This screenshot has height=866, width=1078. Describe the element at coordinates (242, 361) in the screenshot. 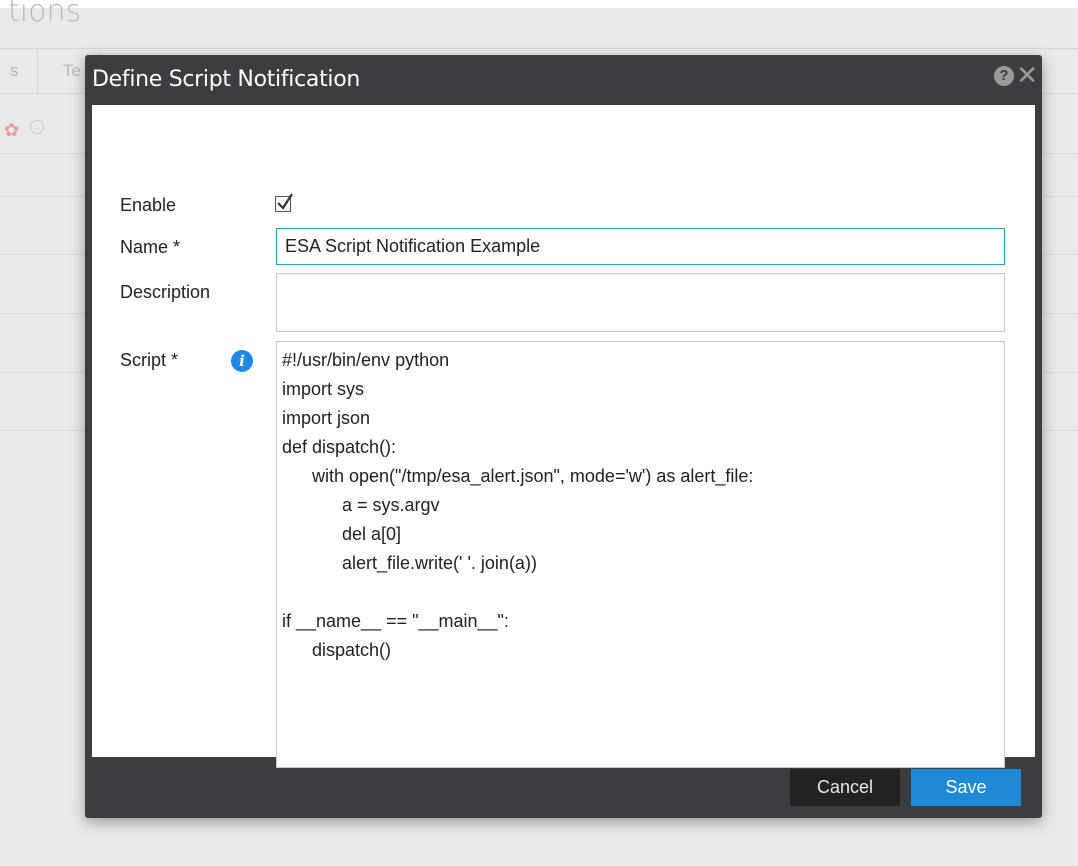

I see `info-icon: i` at that location.